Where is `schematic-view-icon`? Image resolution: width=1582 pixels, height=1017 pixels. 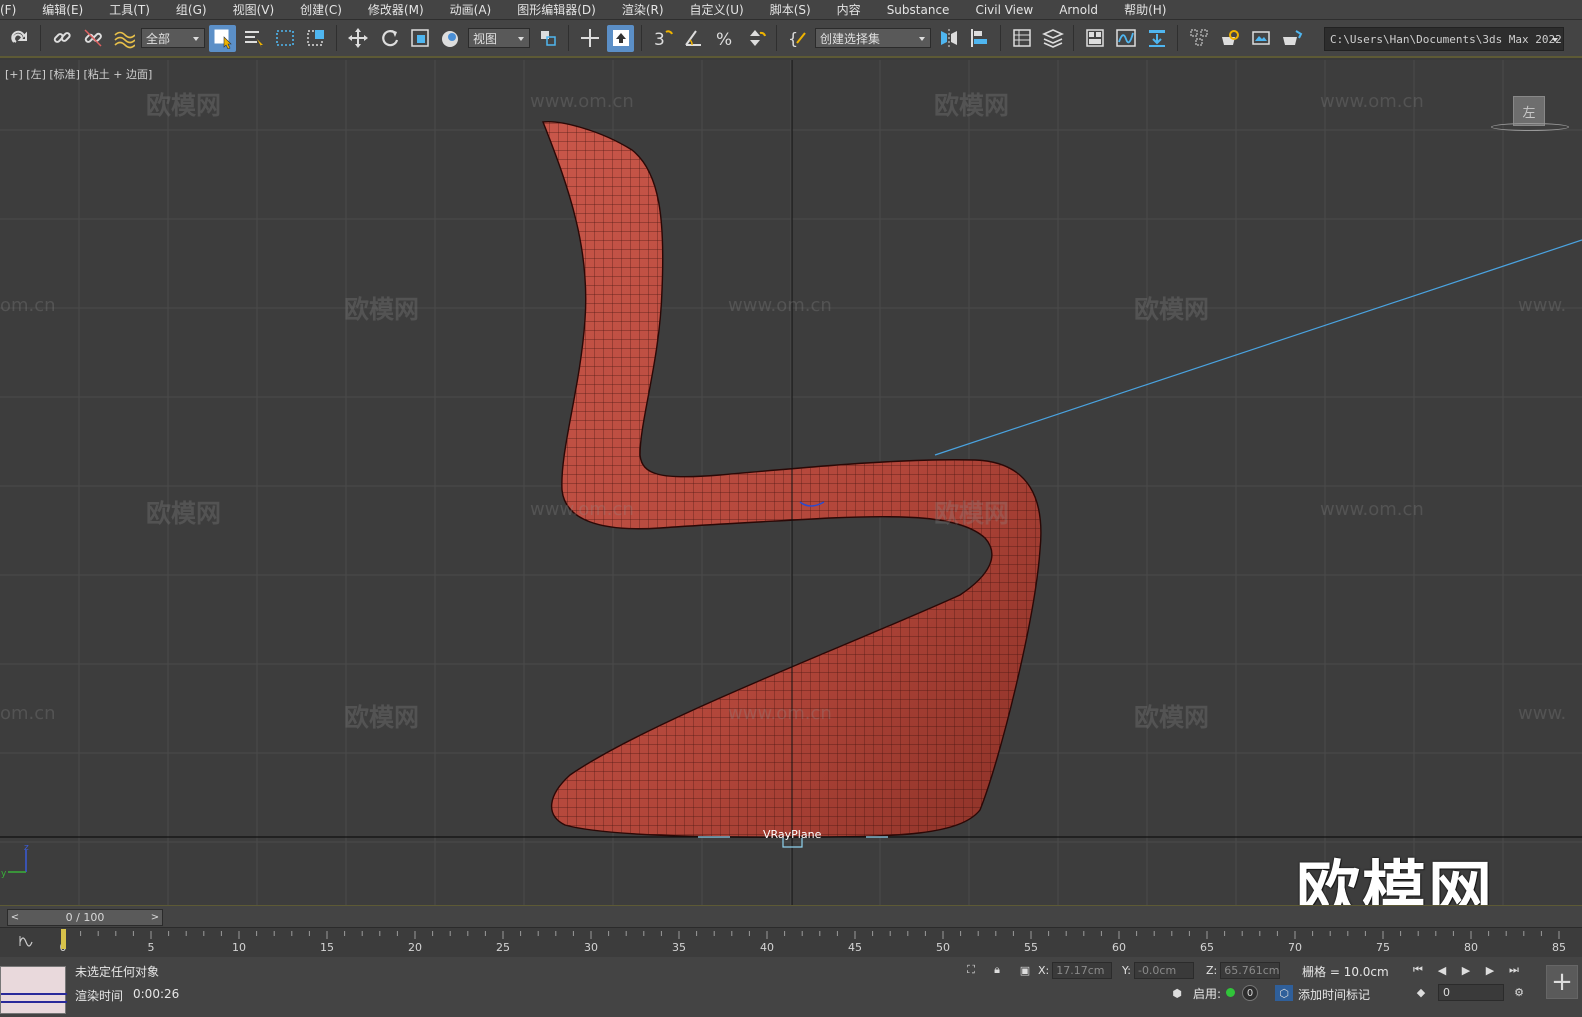 schematic-view-icon is located at coordinates (1156, 38).